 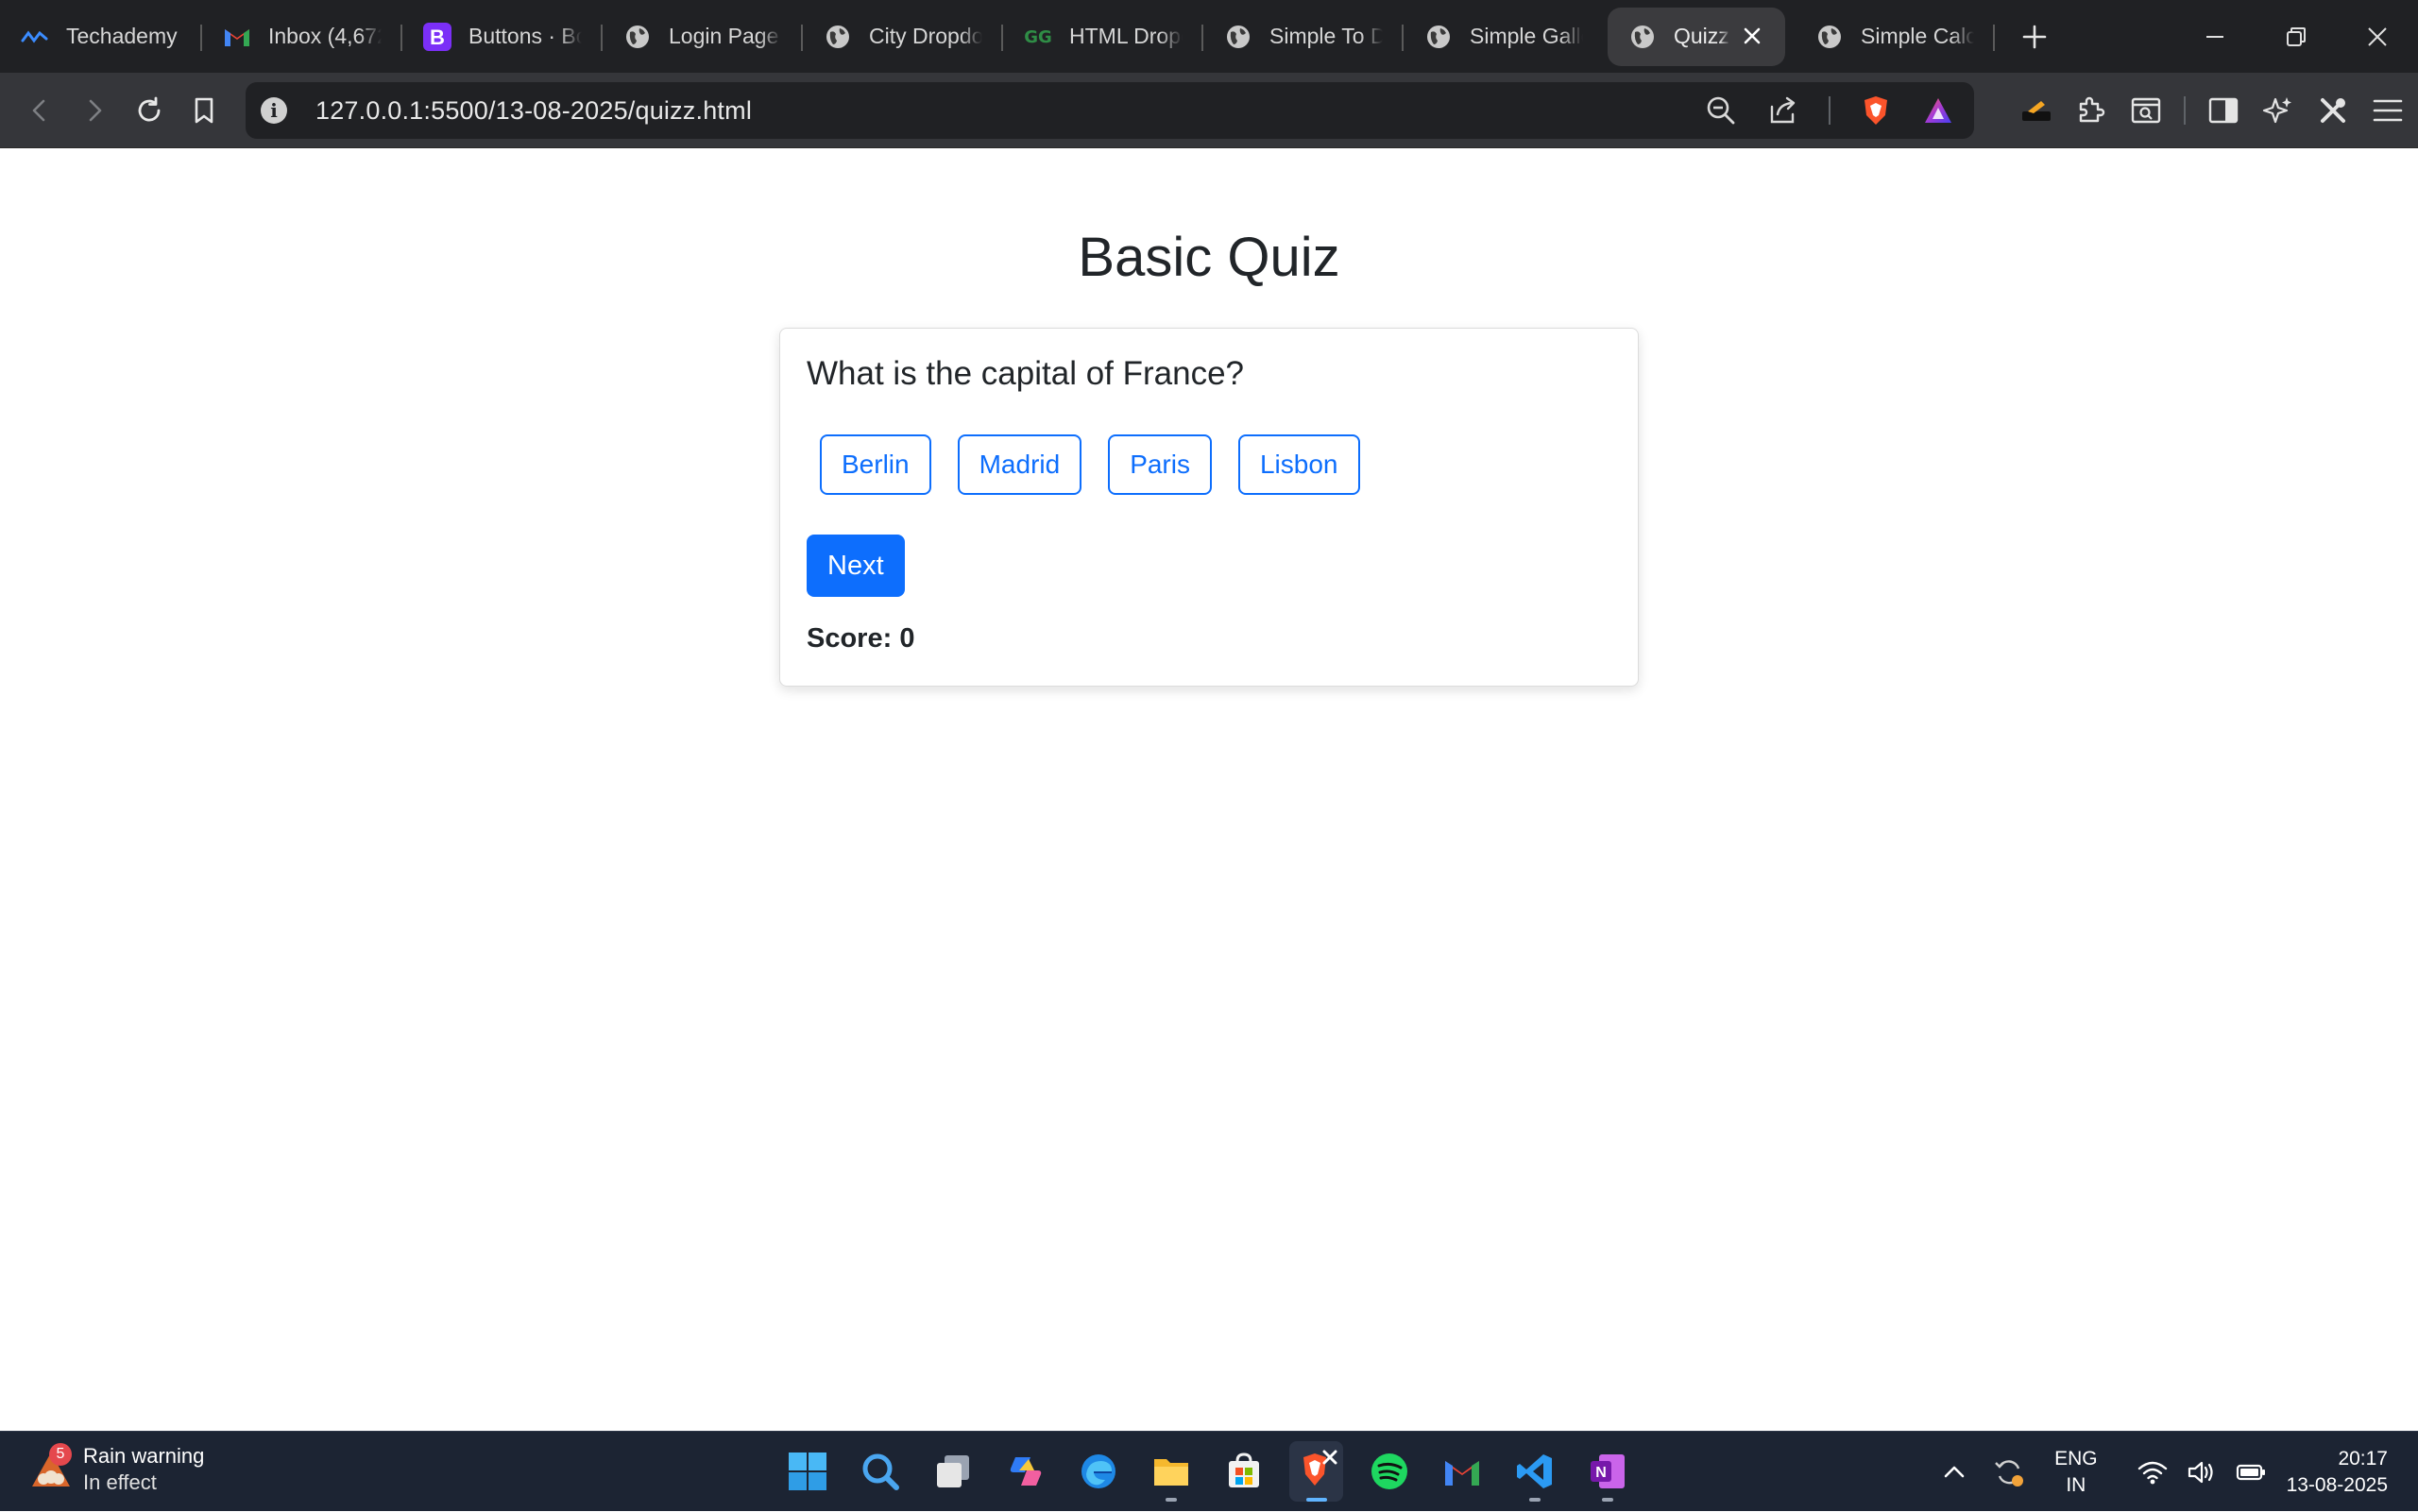 I want to click on bookmark-button, so click(x=204, y=110).